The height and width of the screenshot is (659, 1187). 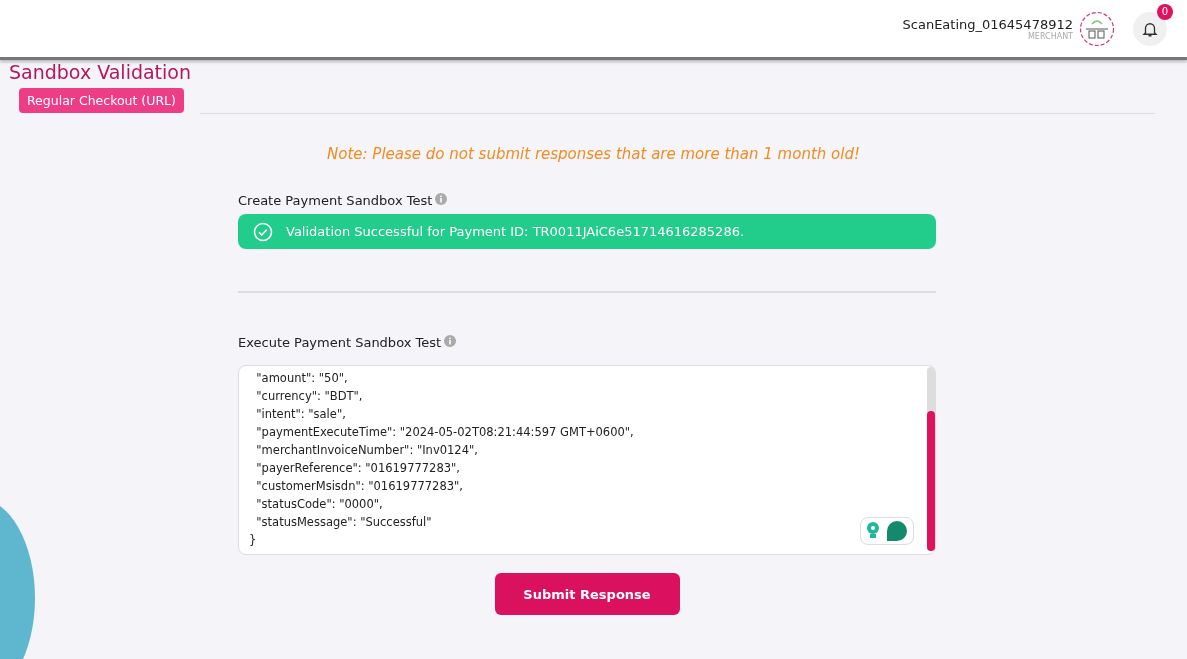 What do you see at coordinates (987, 24) in the screenshot?
I see `account-name: ScanEating_01645478912` at bounding box center [987, 24].